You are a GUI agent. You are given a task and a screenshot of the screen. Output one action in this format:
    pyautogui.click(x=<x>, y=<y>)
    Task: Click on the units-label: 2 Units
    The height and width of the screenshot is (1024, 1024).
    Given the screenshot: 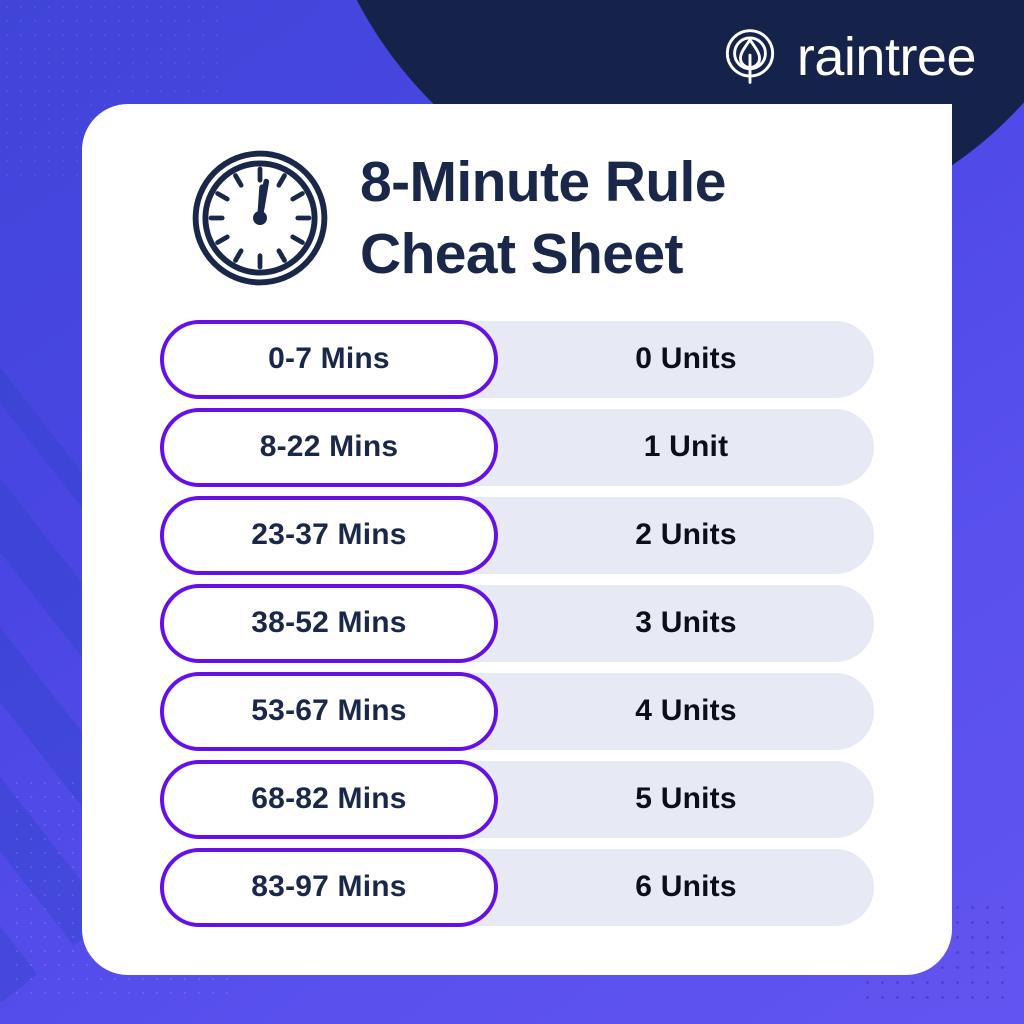 What is the action you would take?
    pyautogui.click(x=686, y=535)
    